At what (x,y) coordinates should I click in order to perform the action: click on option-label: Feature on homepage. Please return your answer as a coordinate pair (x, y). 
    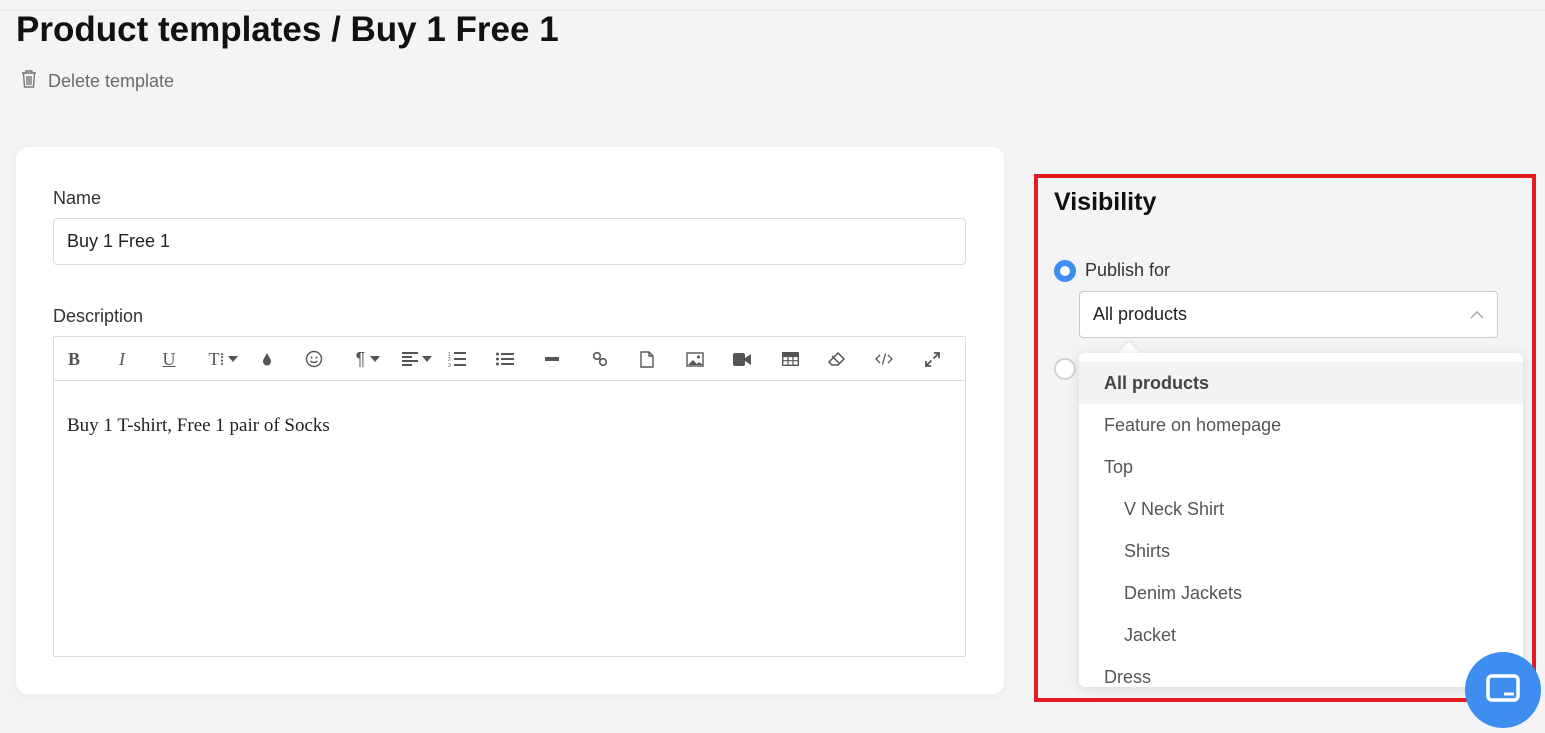
    Looking at the image, I should click on (1193, 424).